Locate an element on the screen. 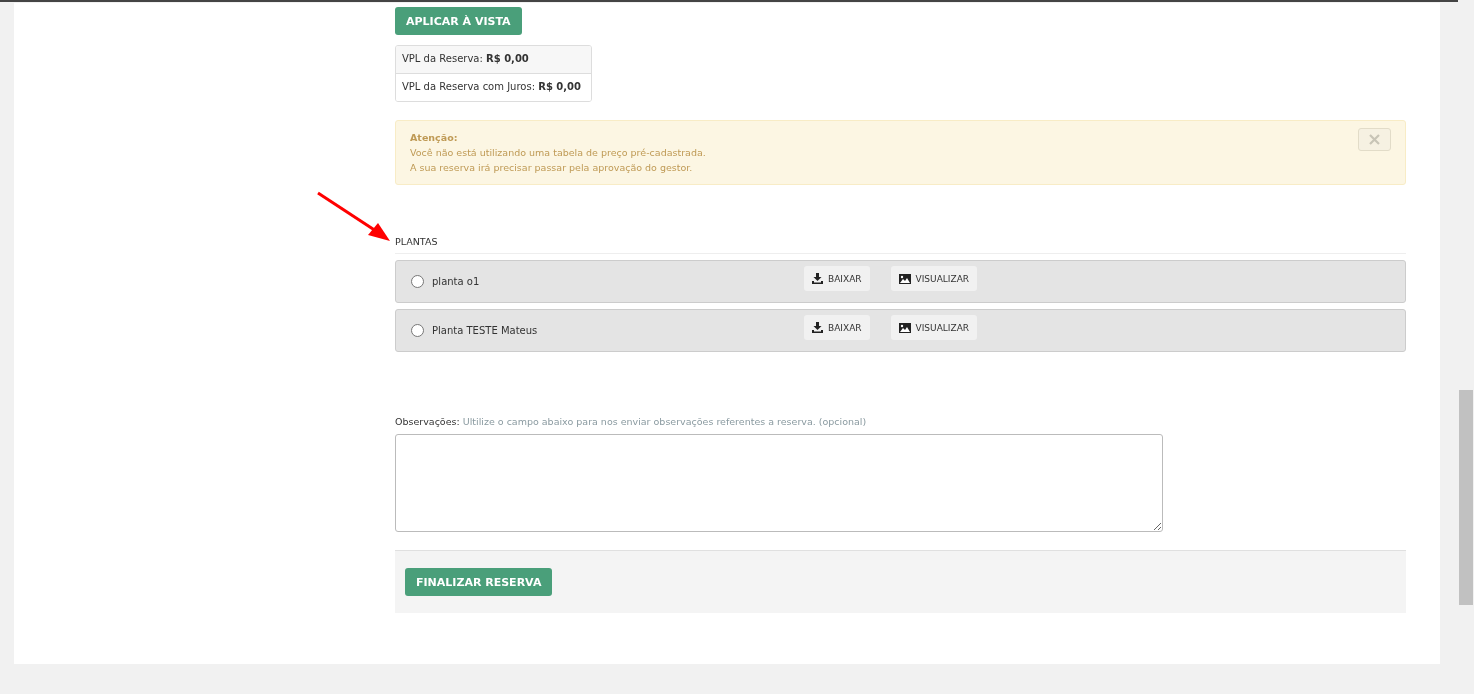  notes-label: Observações: is located at coordinates (427, 421).